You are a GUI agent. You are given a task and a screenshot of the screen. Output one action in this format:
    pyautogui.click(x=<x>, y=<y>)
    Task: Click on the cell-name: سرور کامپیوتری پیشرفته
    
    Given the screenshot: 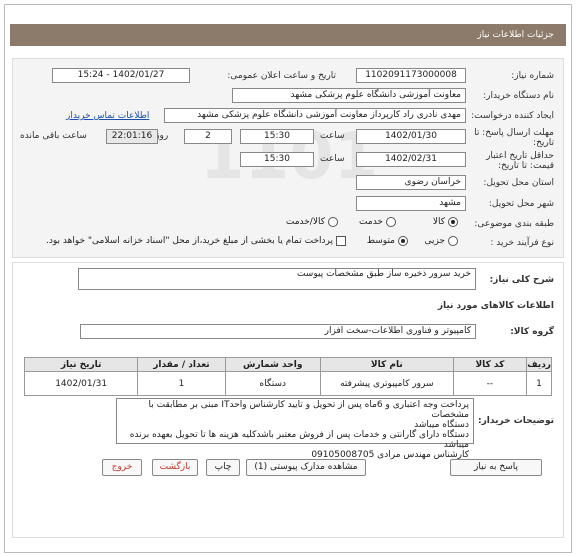 What is the action you would take?
    pyautogui.click(x=386, y=383)
    